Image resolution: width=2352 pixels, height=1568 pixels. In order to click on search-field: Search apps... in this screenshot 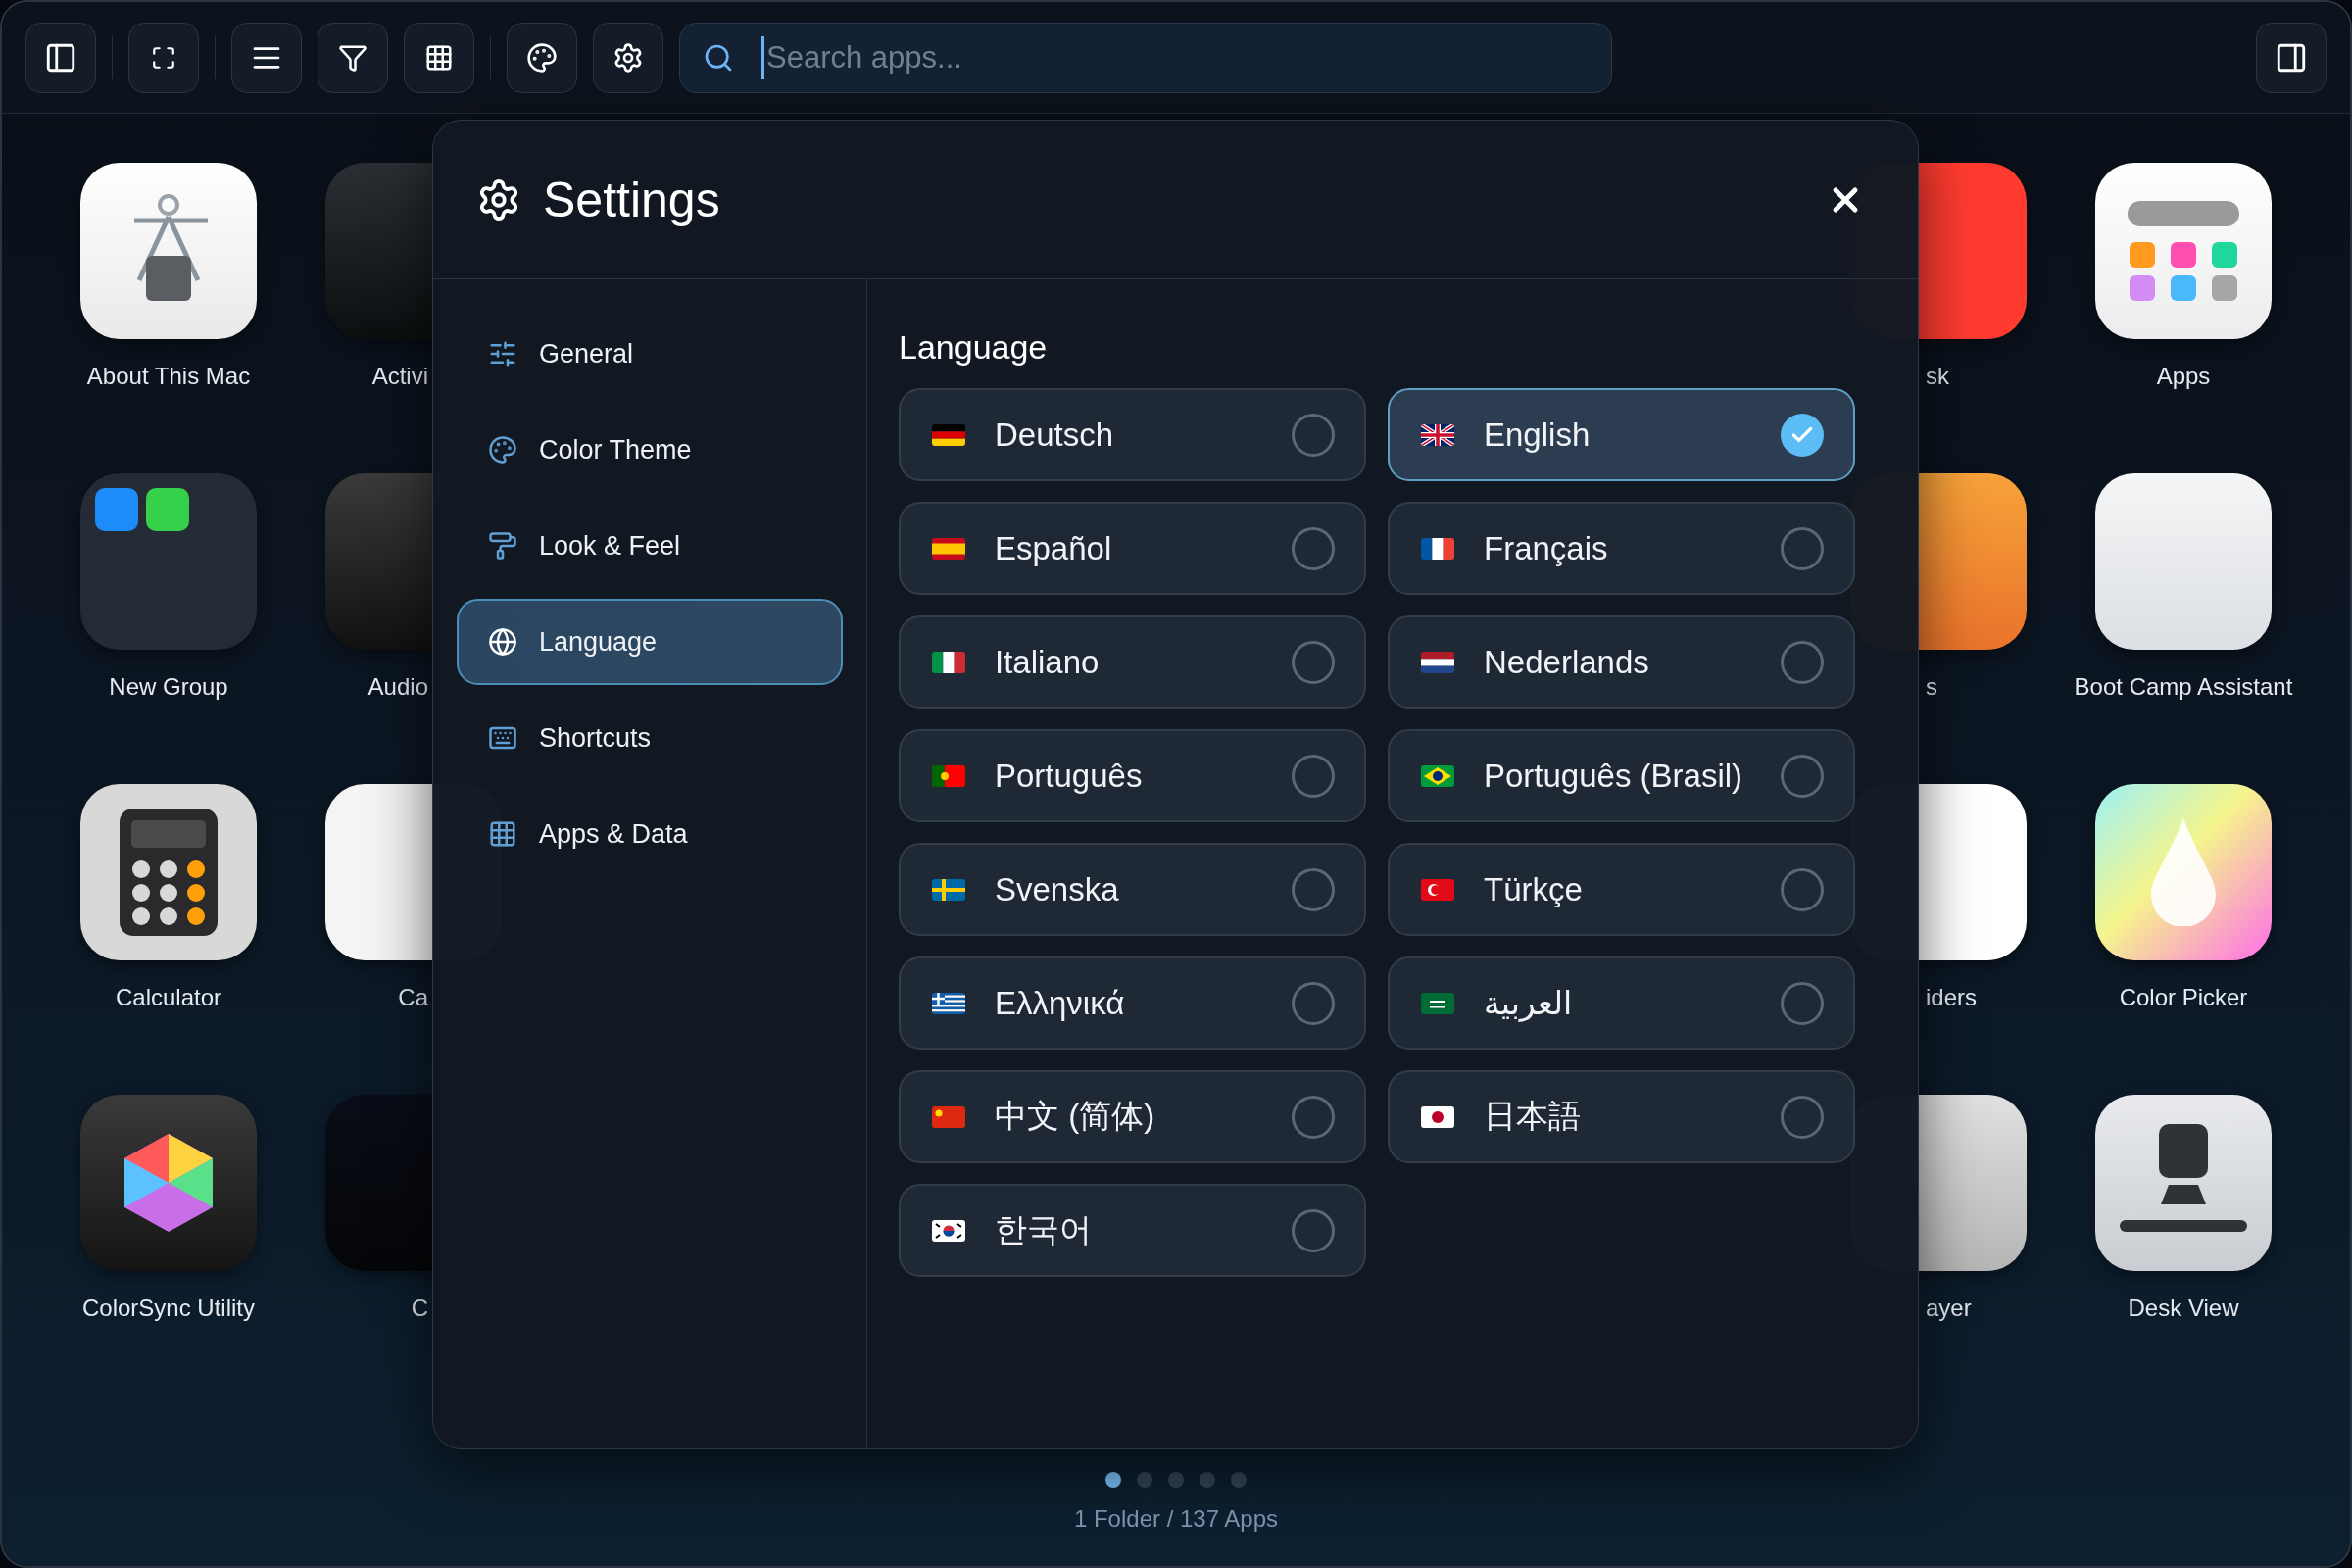, I will do `click(1145, 57)`.